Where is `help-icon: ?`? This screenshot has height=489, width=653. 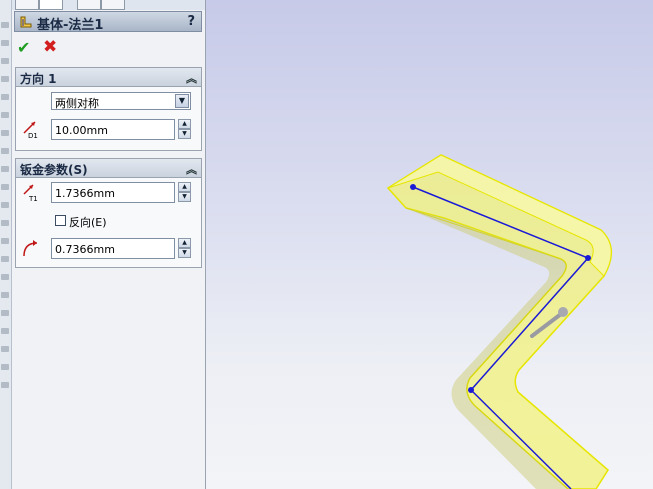
help-icon: ? is located at coordinates (191, 21).